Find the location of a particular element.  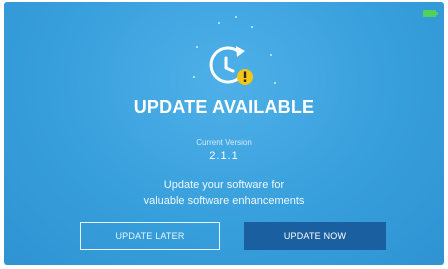

update-now-button: UPDATE NOW is located at coordinates (315, 236).